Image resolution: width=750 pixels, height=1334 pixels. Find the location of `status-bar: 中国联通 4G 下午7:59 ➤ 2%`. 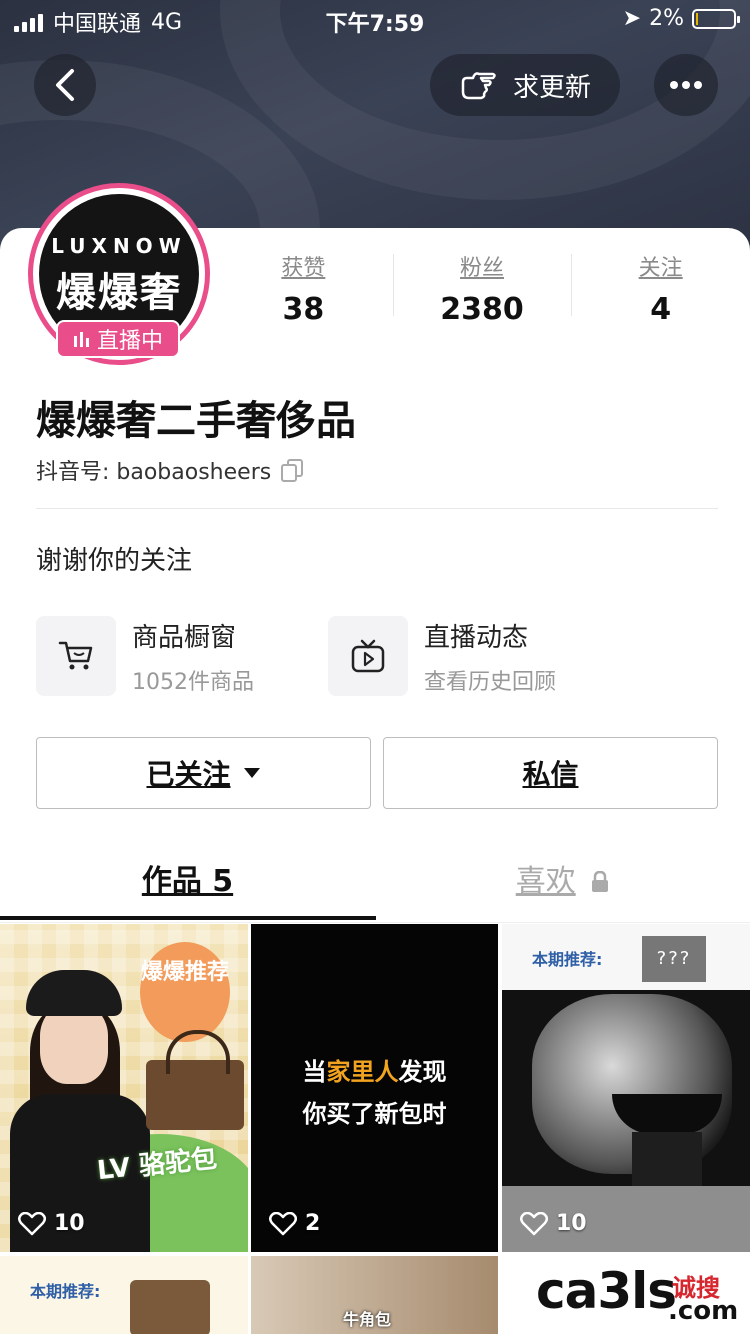

status-bar: 中国联通 4G 下午7:59 ➤ 2% is located at coordinates (375, 20).